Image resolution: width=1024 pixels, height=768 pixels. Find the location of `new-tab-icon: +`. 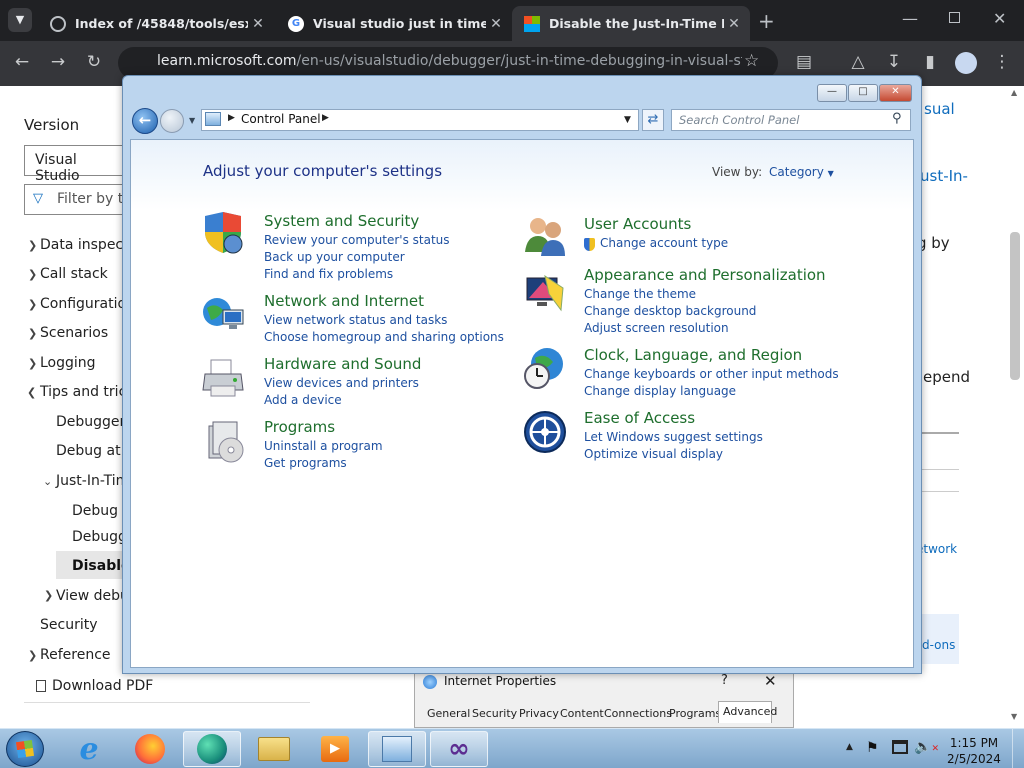

new-tab-icon: + is located at coordinates (766, 21).